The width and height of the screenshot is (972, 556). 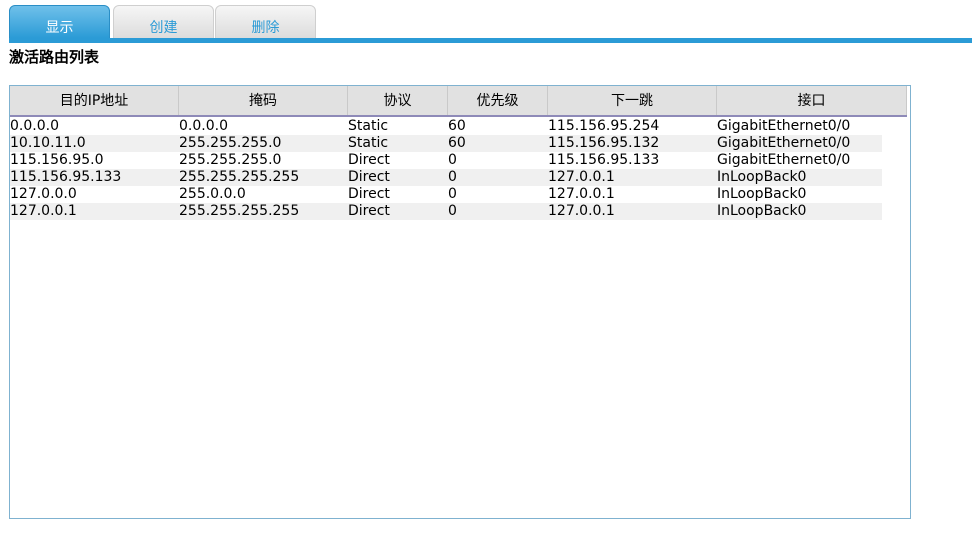 I want to click on table-header: 目的IP地址 掩码 协议 优先级 下一跳 接口, so click(x=458, y=101).